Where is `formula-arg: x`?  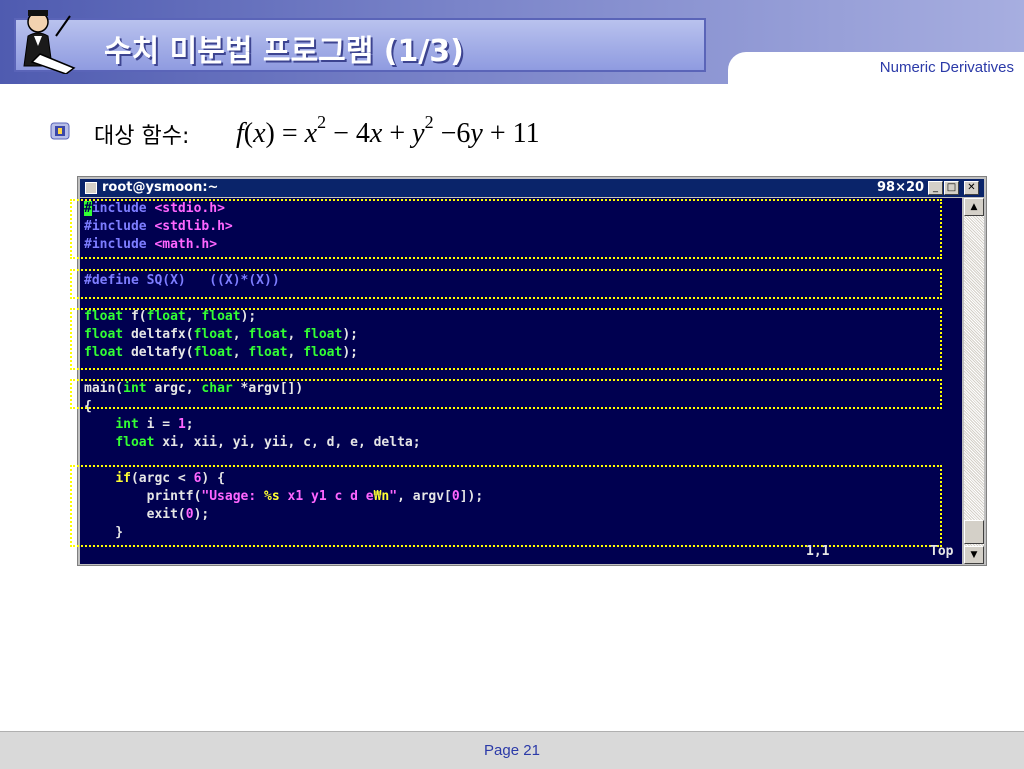 formula-arg: x is located at coordinates (259, 133).